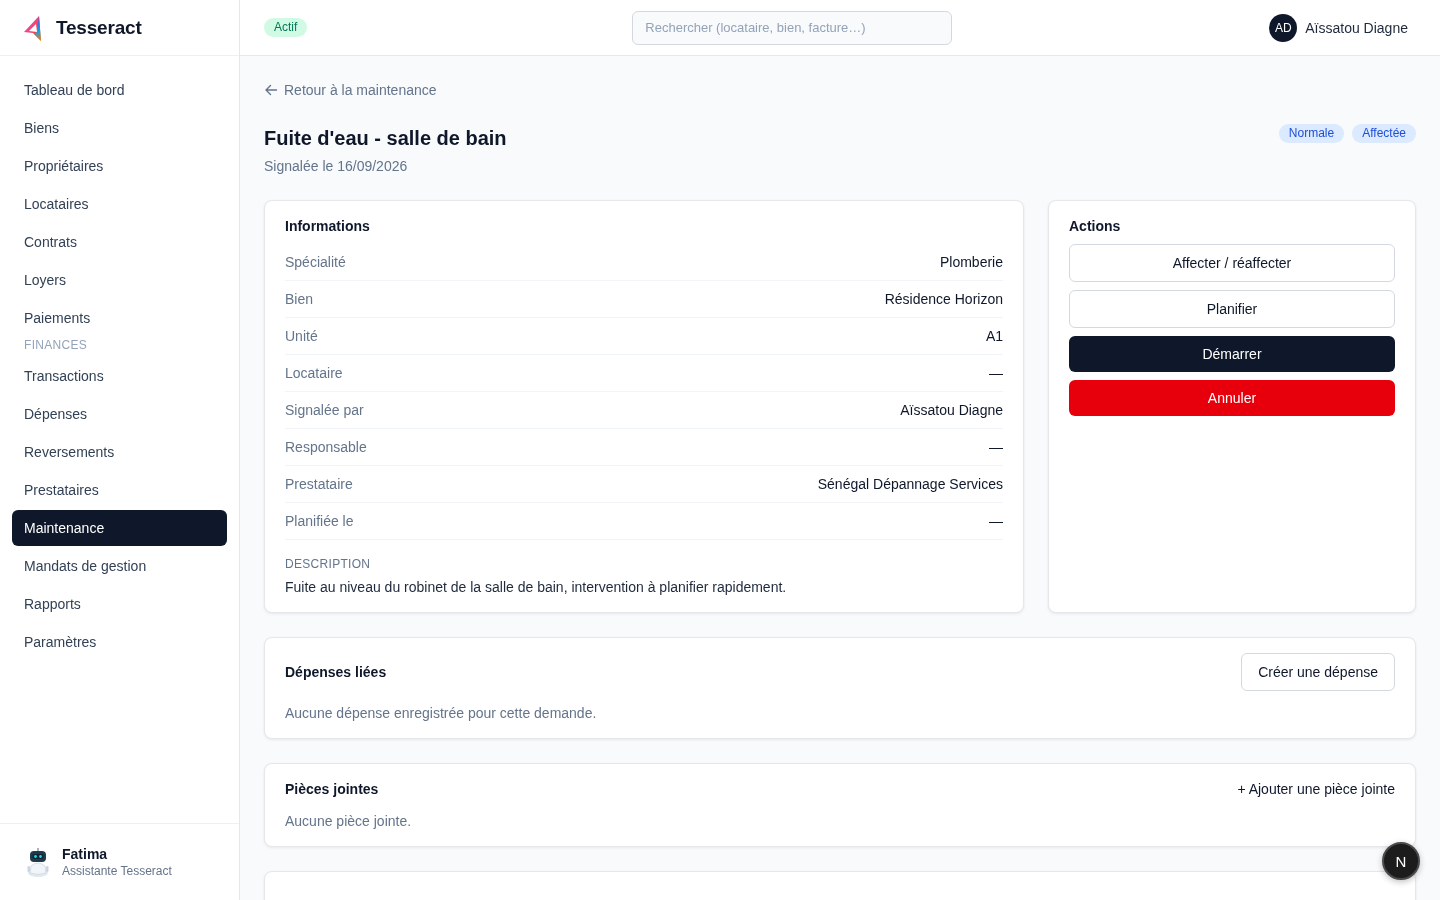 This screenshot has height=900, width=1440. I want to click on sidebar-item: Locataires, so click(119, 204).